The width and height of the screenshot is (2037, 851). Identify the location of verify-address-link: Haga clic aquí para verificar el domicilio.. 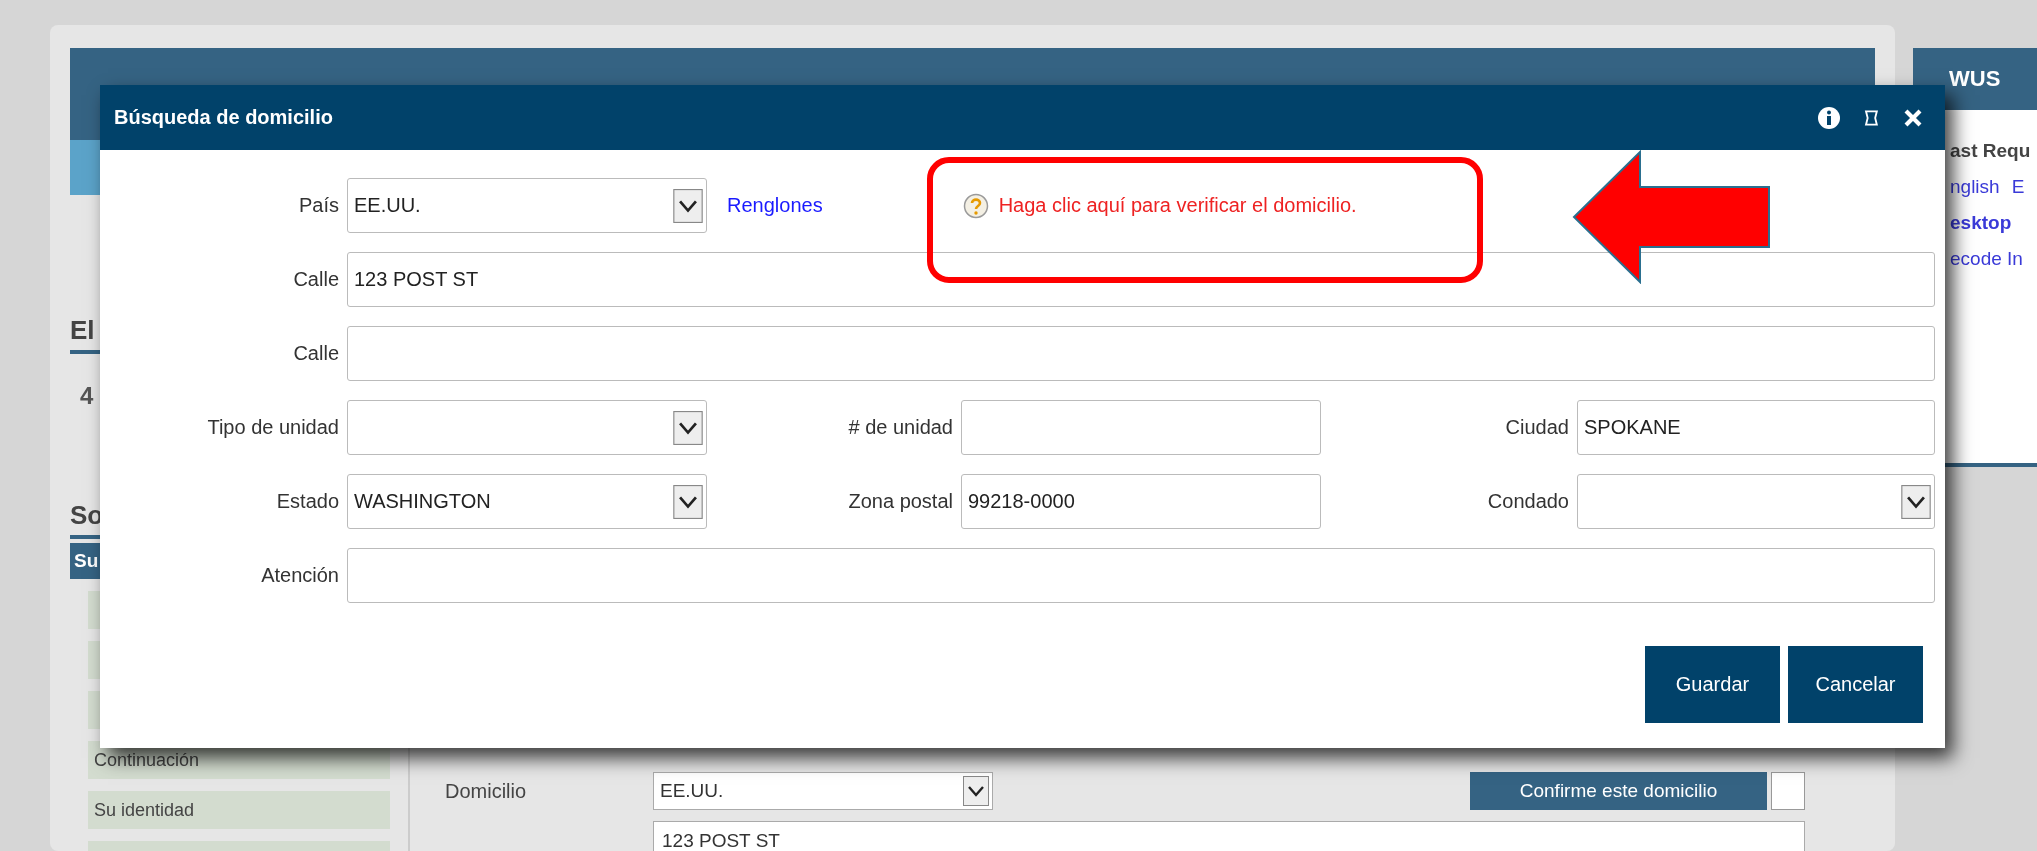
(1177, 205).